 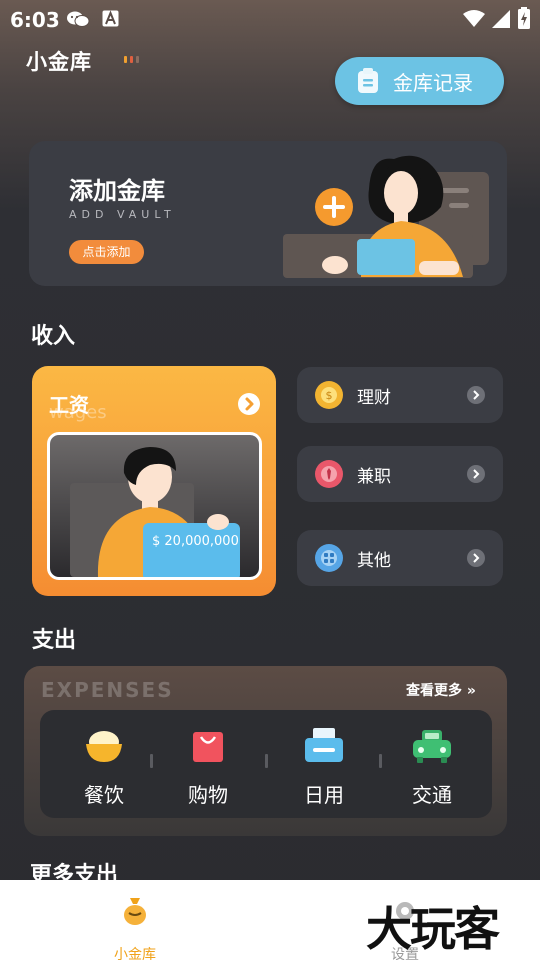 I want to click on expense-item-shopping-label: 购物, so click(x=208, y=795).